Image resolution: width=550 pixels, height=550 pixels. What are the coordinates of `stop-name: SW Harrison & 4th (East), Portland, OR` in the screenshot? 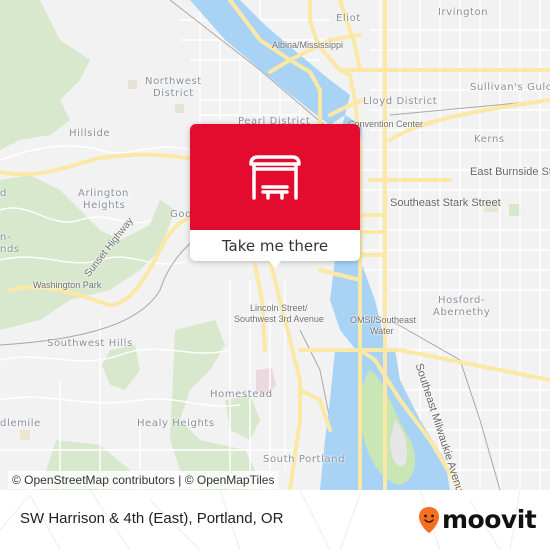 It's located at (152, 518).